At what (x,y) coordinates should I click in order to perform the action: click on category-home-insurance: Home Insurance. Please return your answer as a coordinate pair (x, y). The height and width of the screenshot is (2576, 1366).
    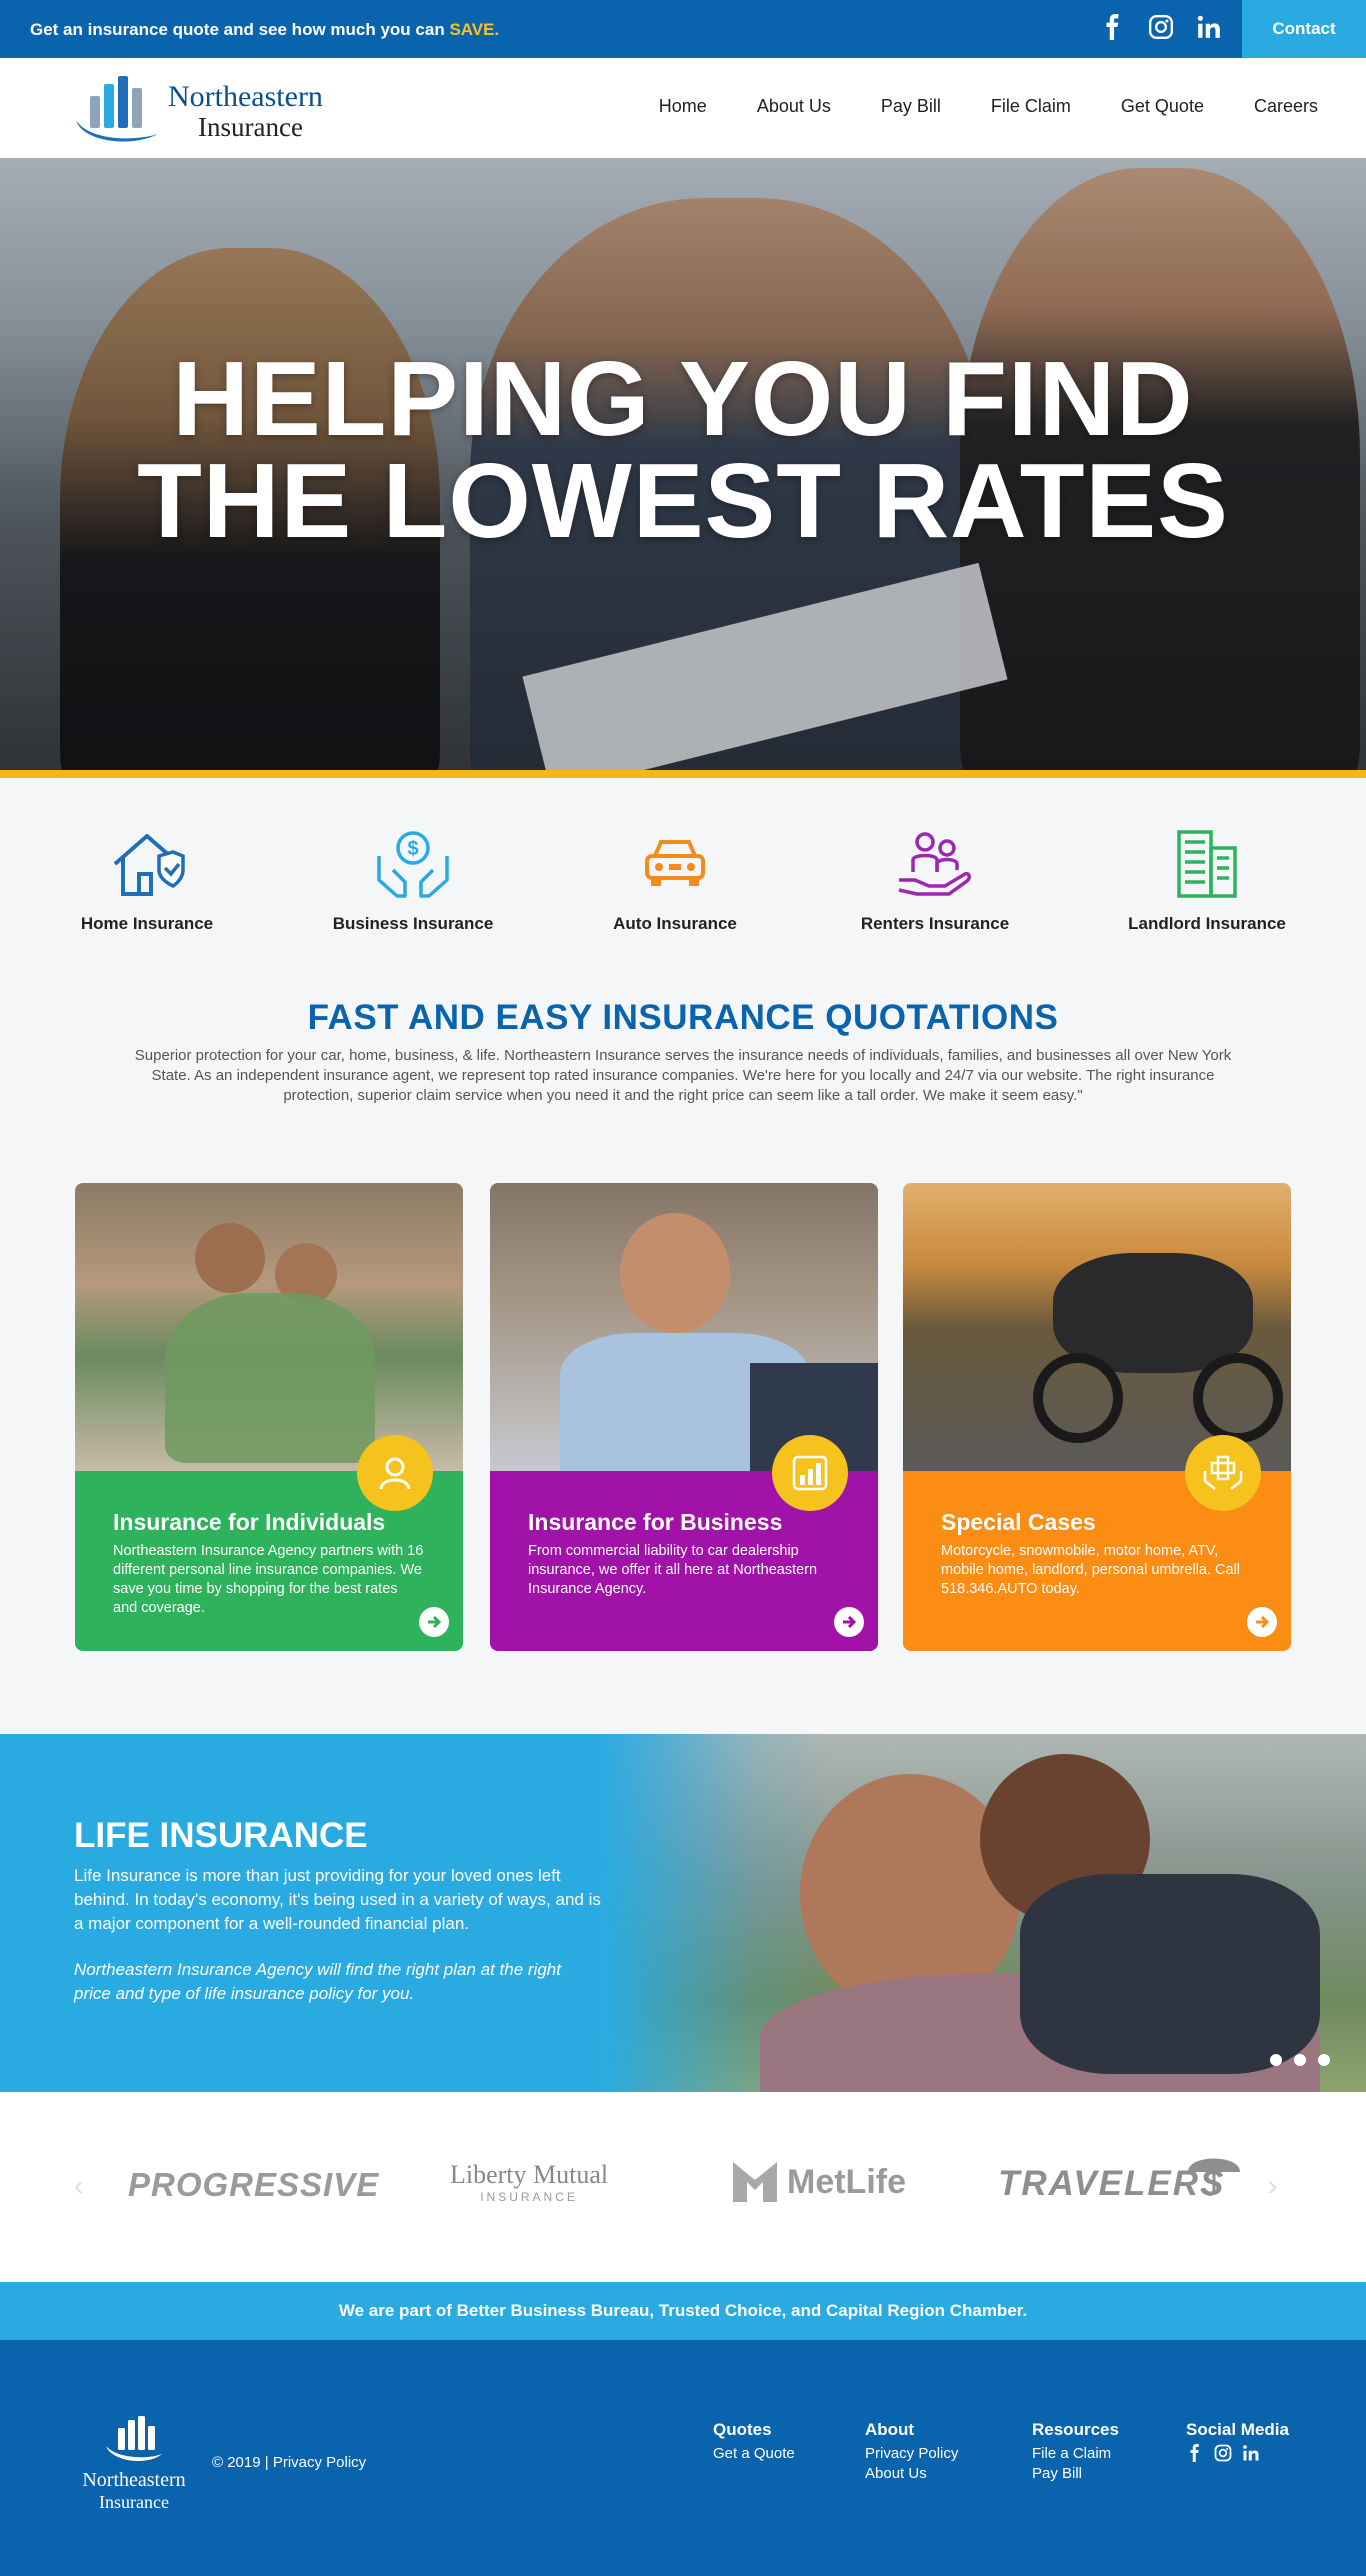
    Looking at the image, I should click on (147, 880).